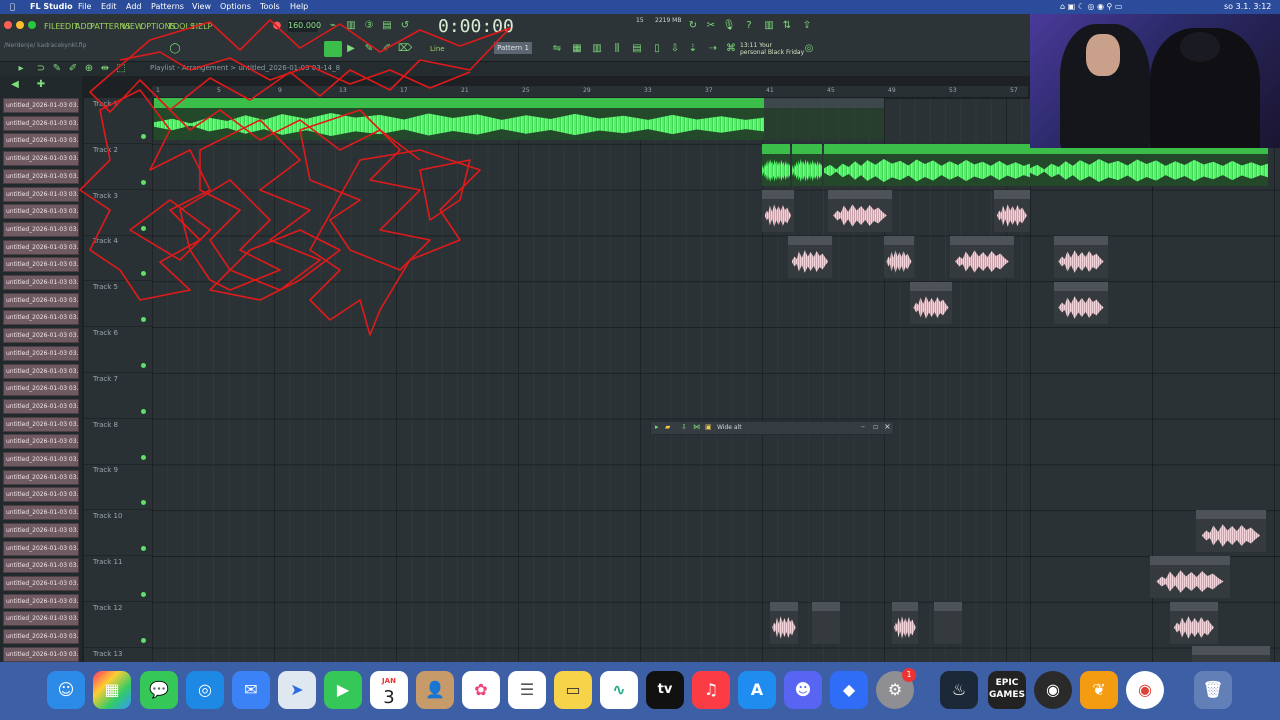 Image resolution: width=1280 pixels, height=720 pixels. I want to click on track-header: Track 2, so click(118, 167).